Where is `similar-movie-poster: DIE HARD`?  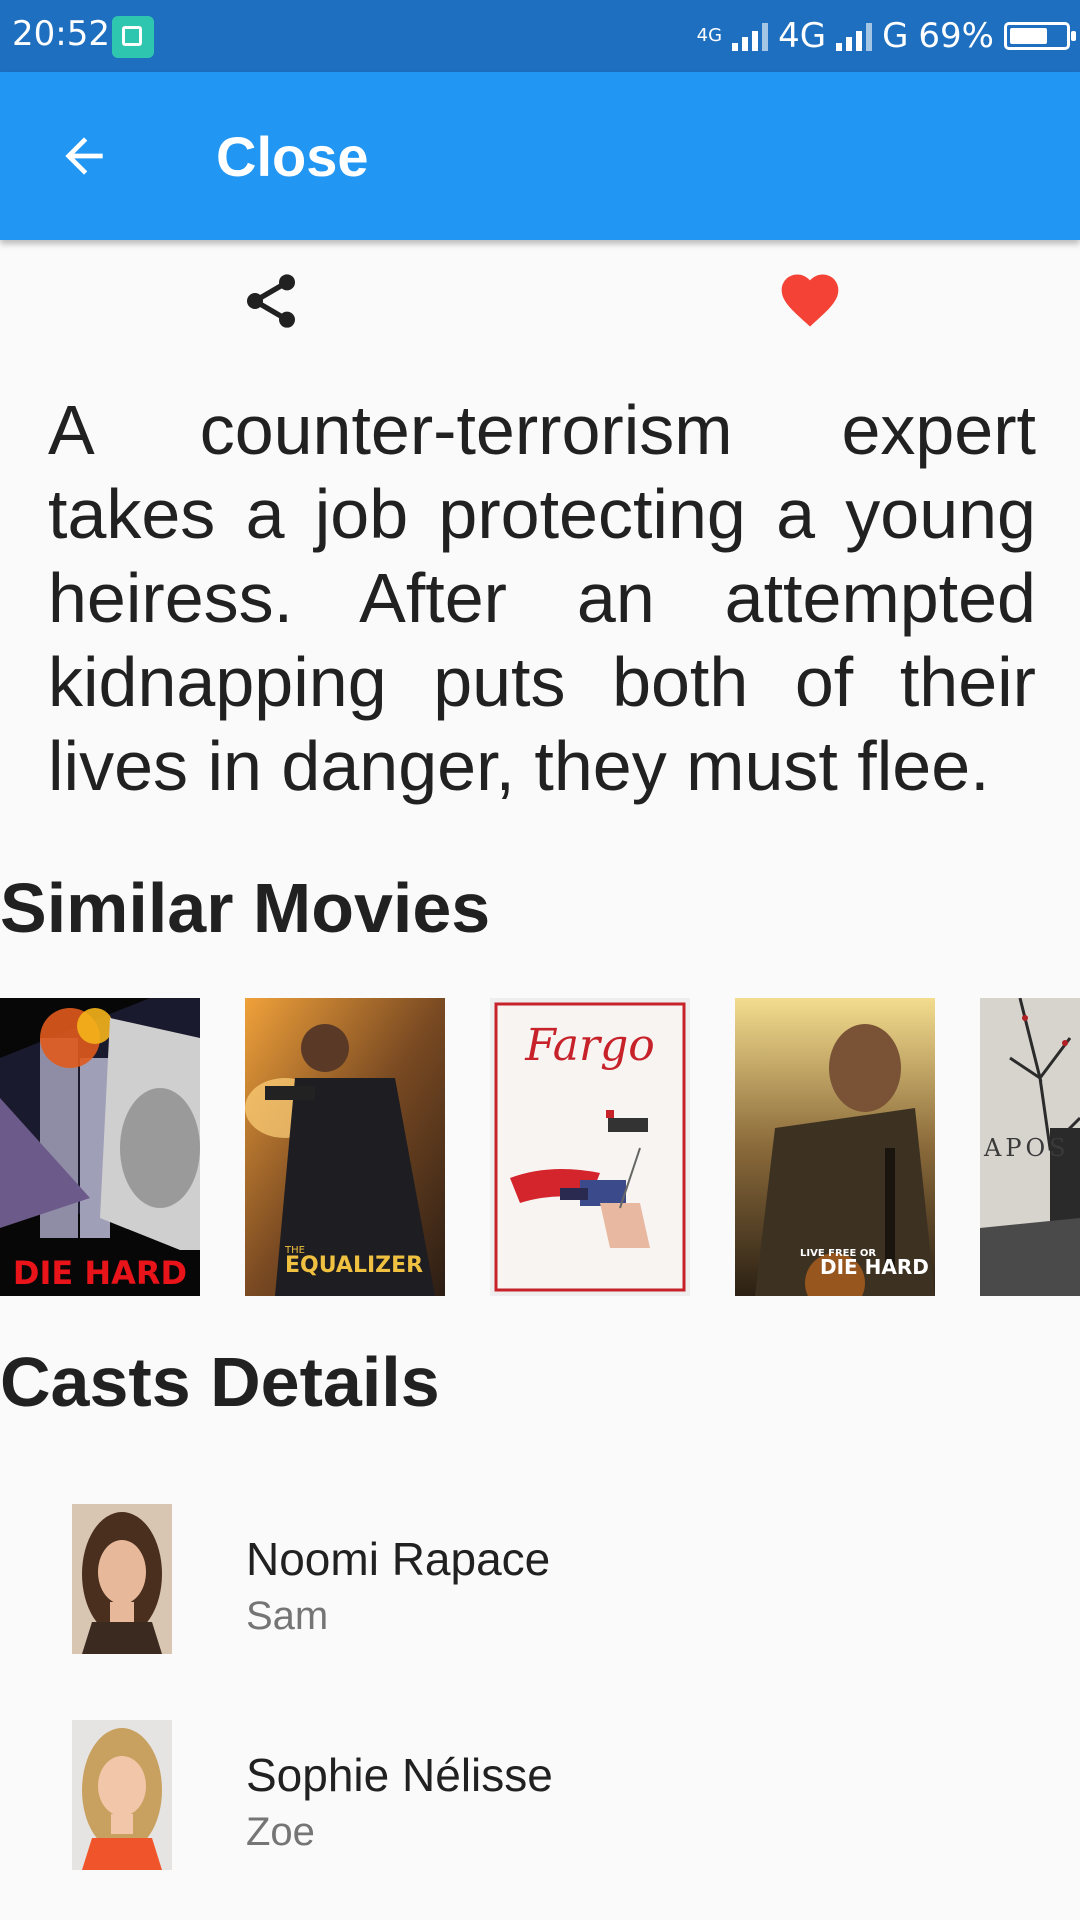
similar-movie-poster: DIE HARD is located at coordinates (100, 1147).